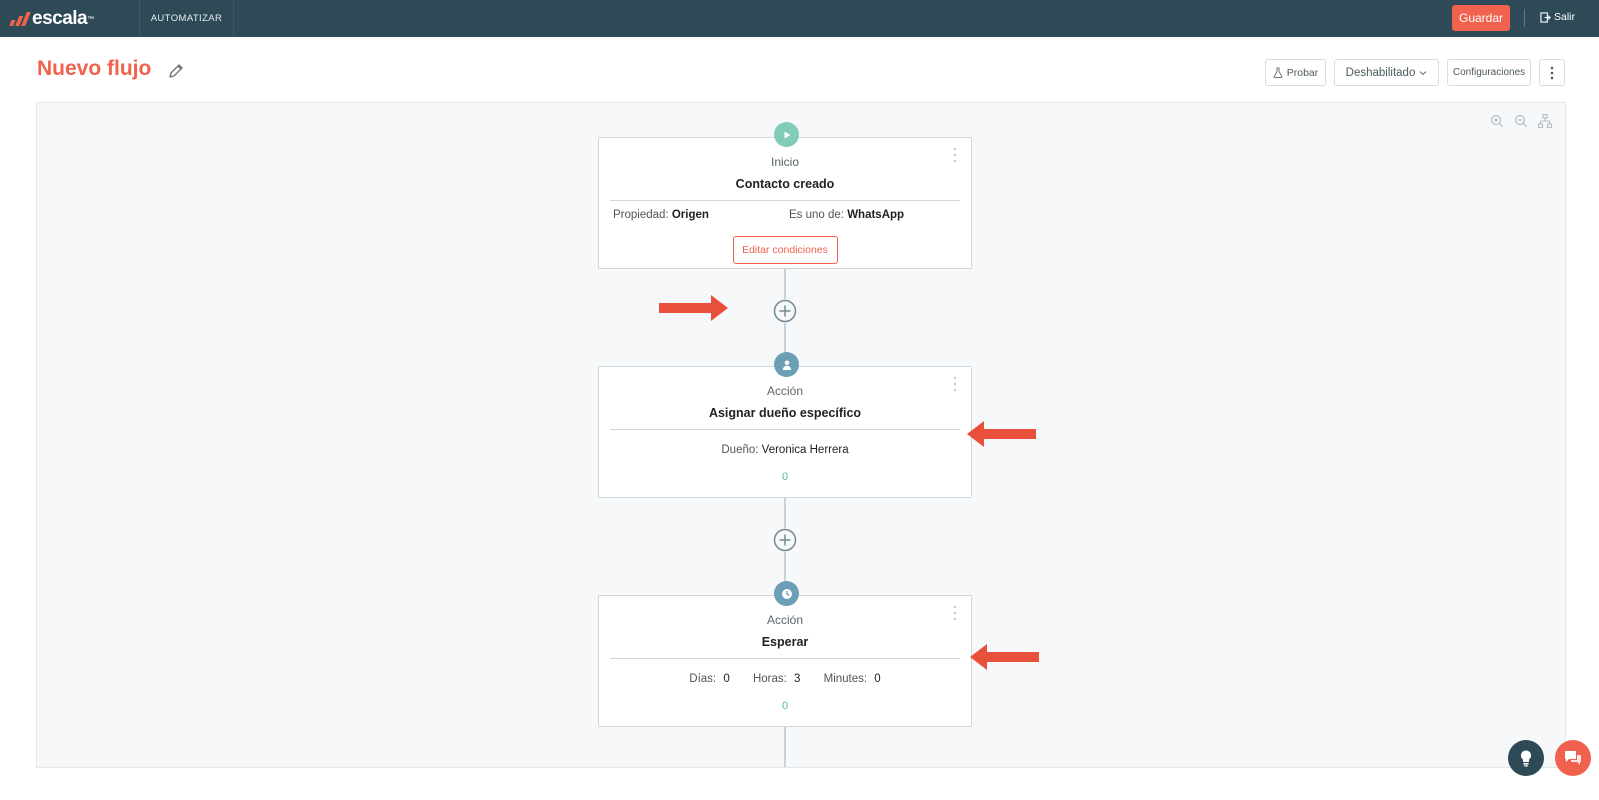  I want to click on days-label: Días:, so click(703, 679).